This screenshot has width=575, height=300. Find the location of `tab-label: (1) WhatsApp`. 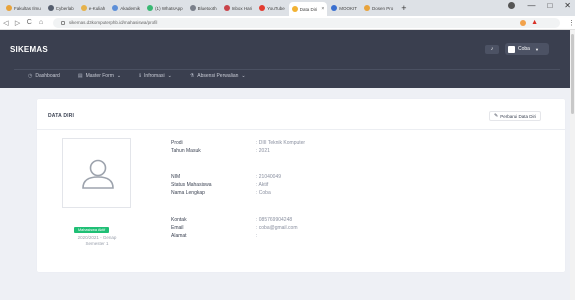

tab-label: (1) WhatsApp is located at coordinates (169, 8).